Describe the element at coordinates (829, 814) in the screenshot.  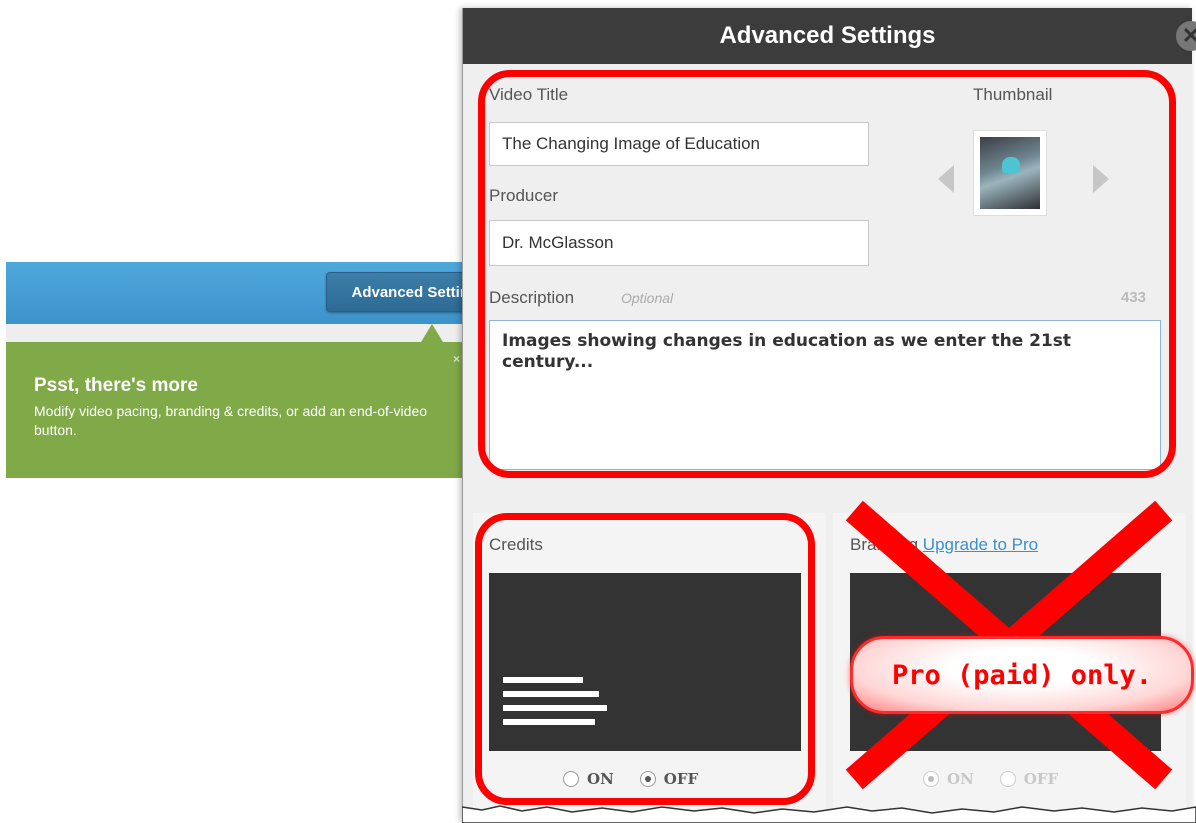
I see `torn-edge` at that location.